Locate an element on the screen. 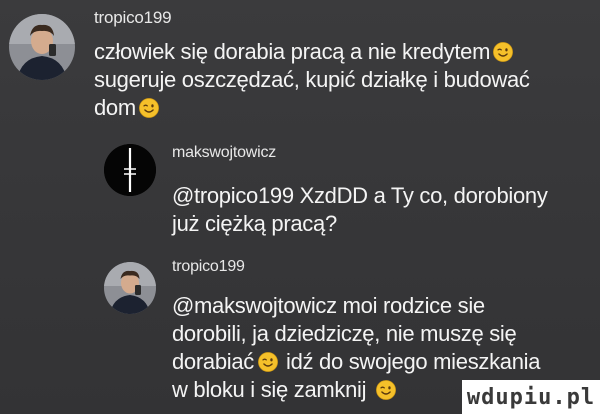  watermark: wdupiu.pl is located at coordinates (531, 397).